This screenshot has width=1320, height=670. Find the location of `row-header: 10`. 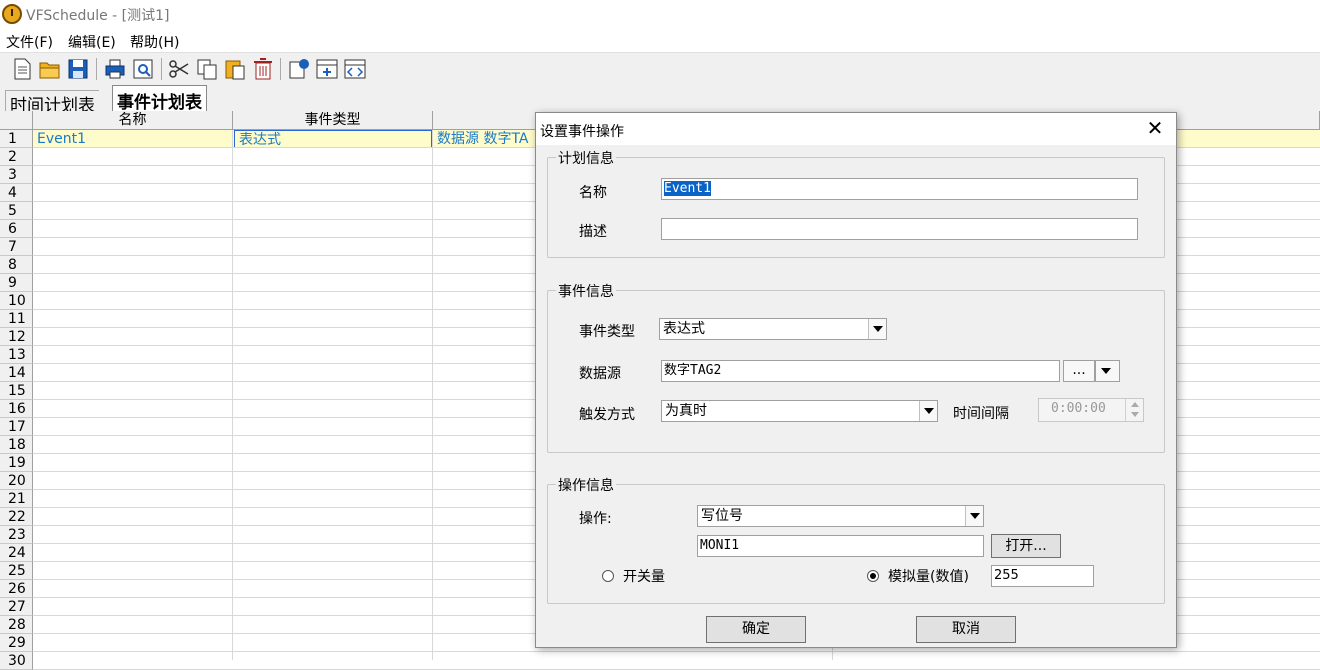

row-header: 10 is located at coordinates (16, 301).